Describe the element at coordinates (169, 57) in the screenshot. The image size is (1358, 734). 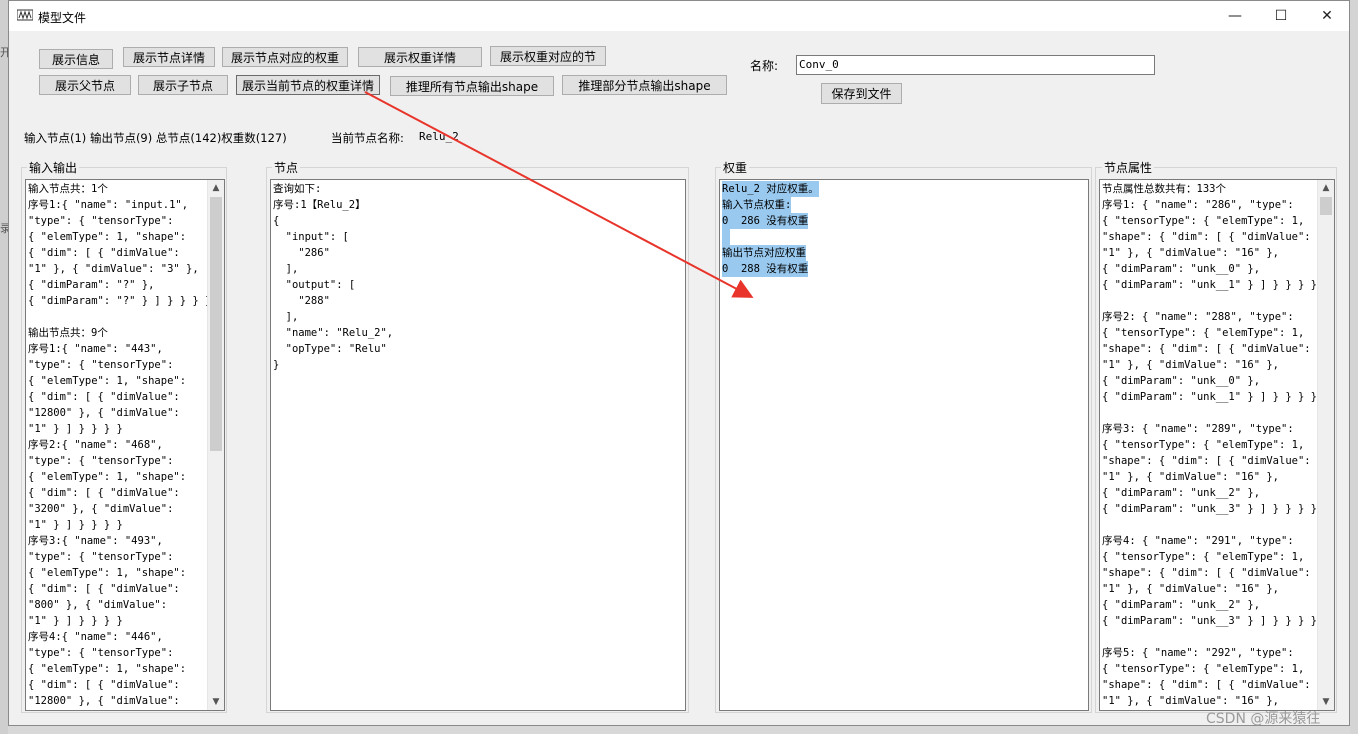
I see `show-node-detail-button: 展示节点详情` at that location.